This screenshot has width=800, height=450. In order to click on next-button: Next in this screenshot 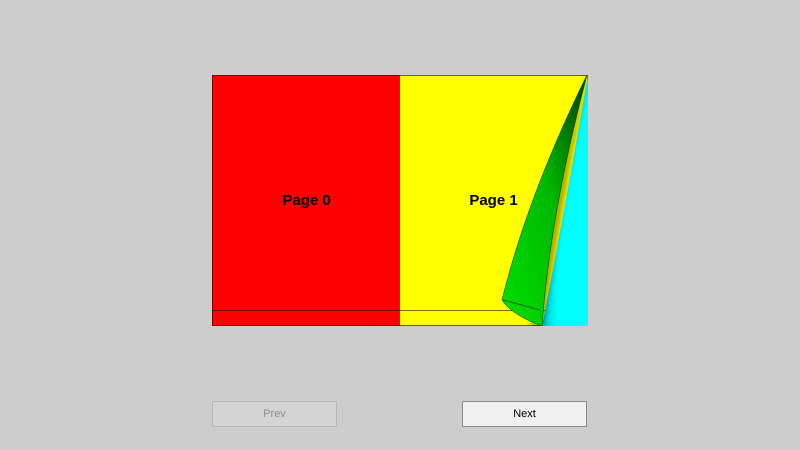, I will do `click(524, 414)`.